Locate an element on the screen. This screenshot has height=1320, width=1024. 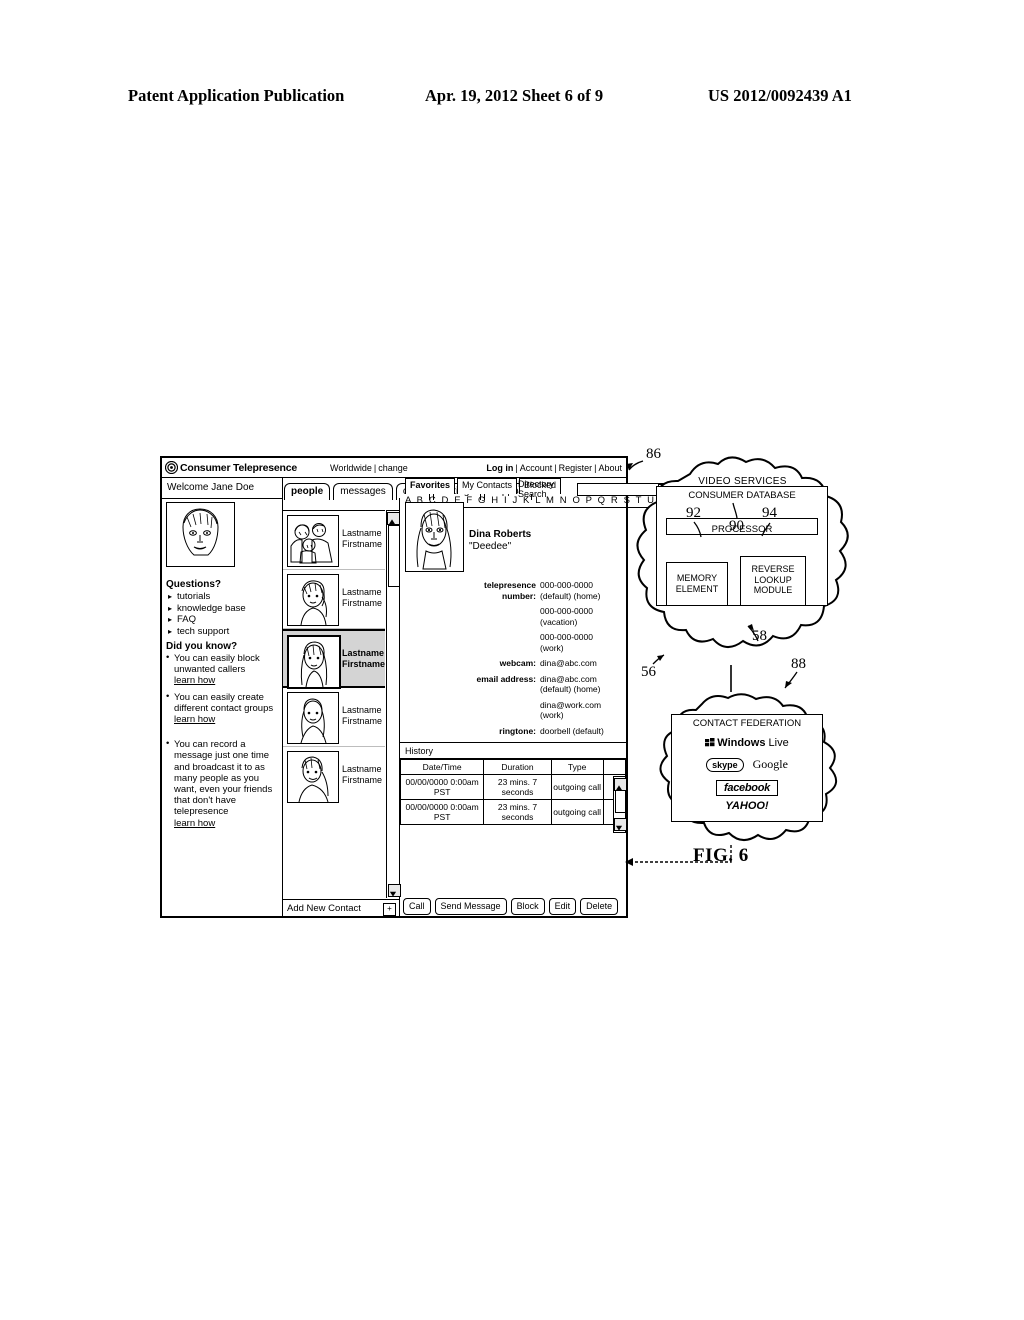
contact-name: Dina Roberts is located at coordinates (500, 534).